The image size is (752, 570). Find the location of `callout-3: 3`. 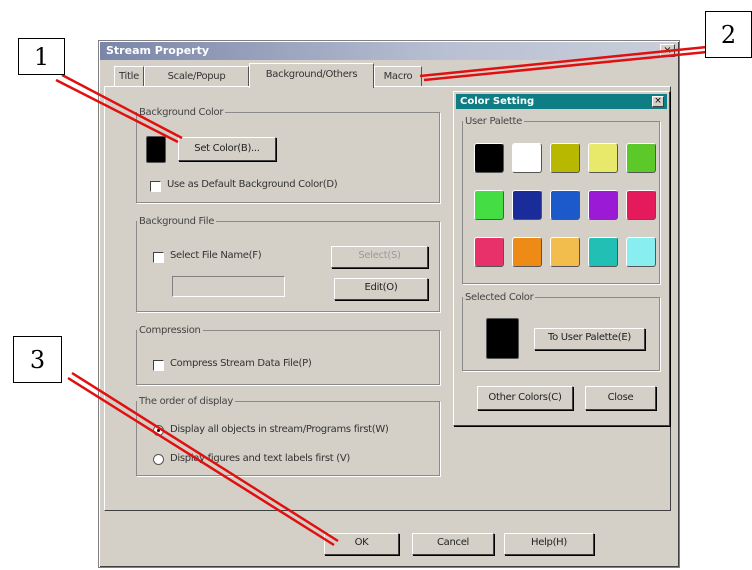

callout-3: 3 is located at coordinates (37, 359).